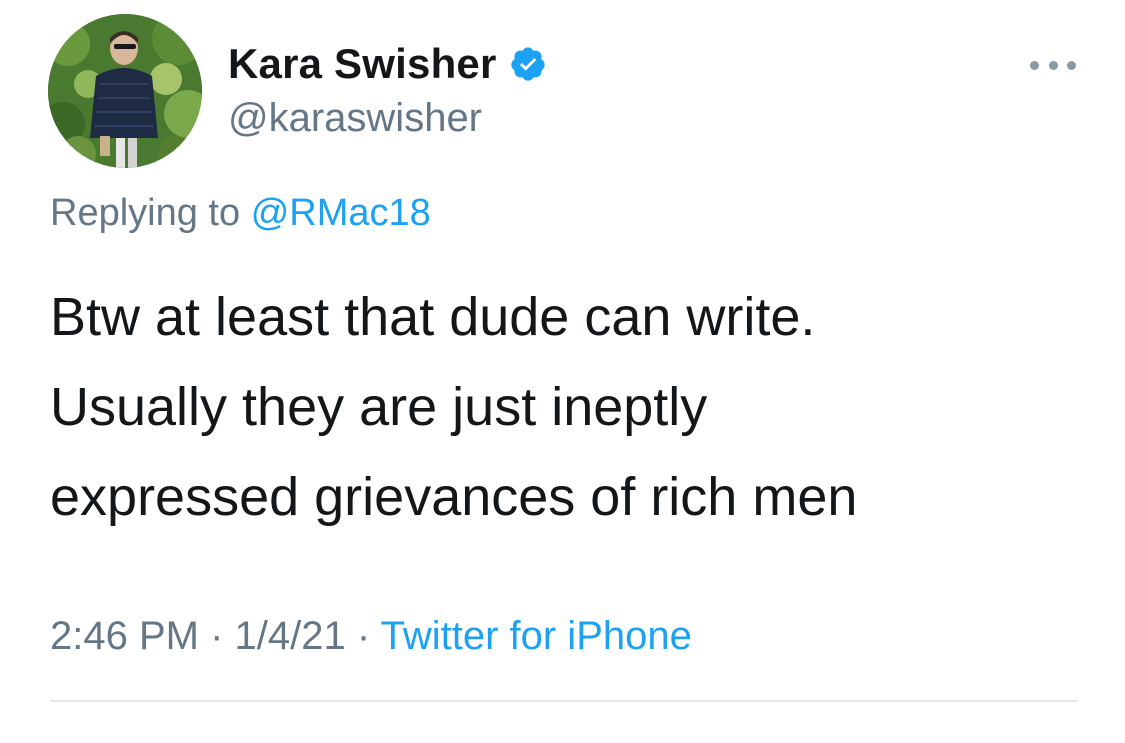 The image size is (1125, 743). What do you see at coordinates (290, 636) in the screenshot?
I see `tweet-date: 1/4/21` at bounding box center [290, 636].